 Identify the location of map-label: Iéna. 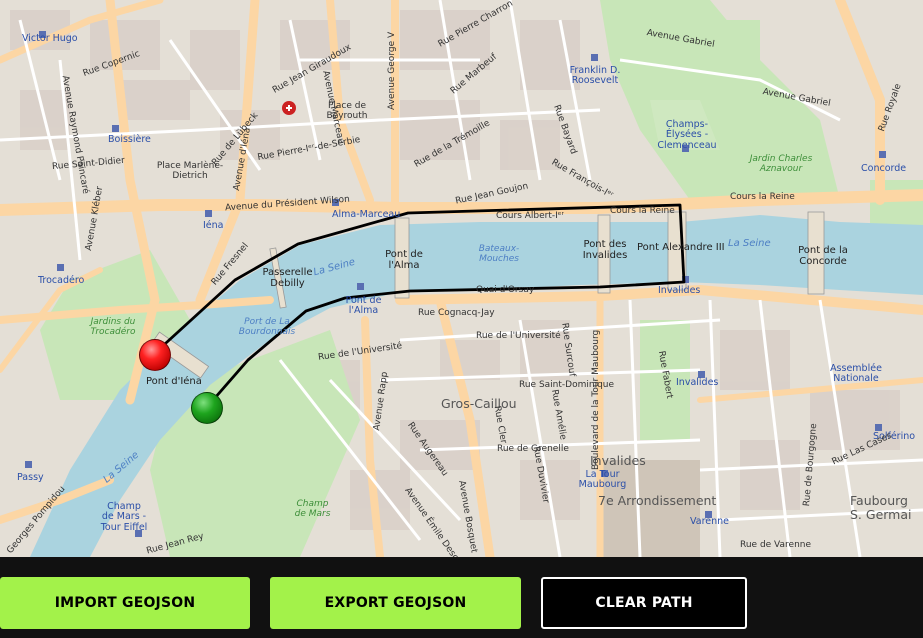
(213, 225).